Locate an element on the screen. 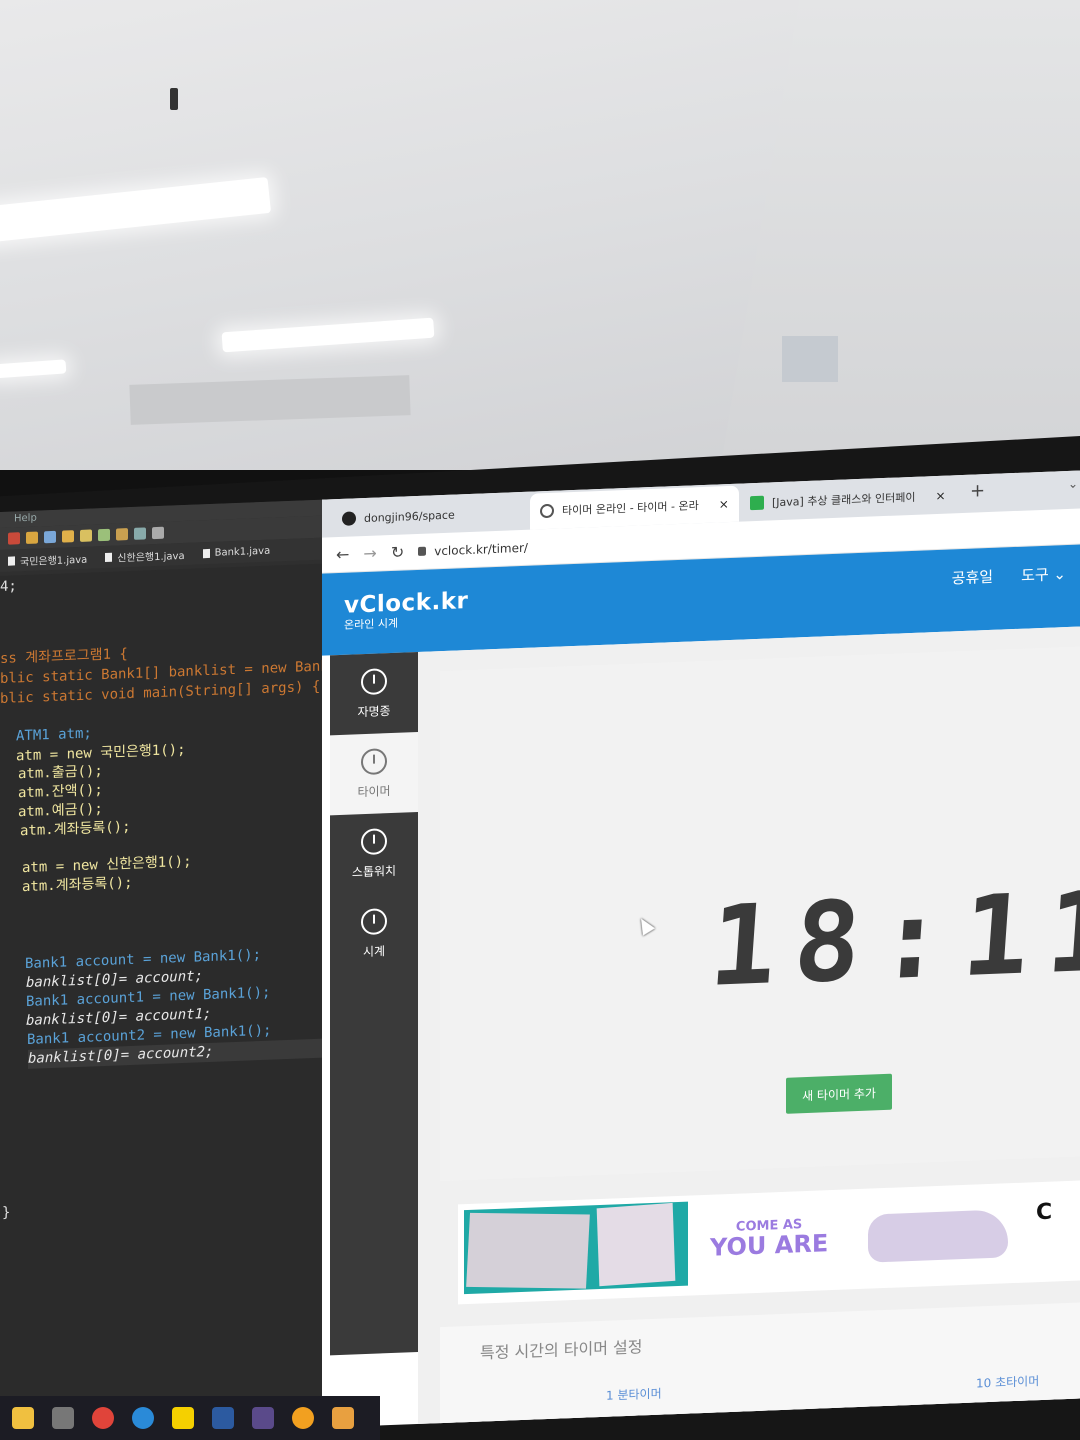  add-timer-button: 새 타이머 추가 is located at coordinates (839, 1093).